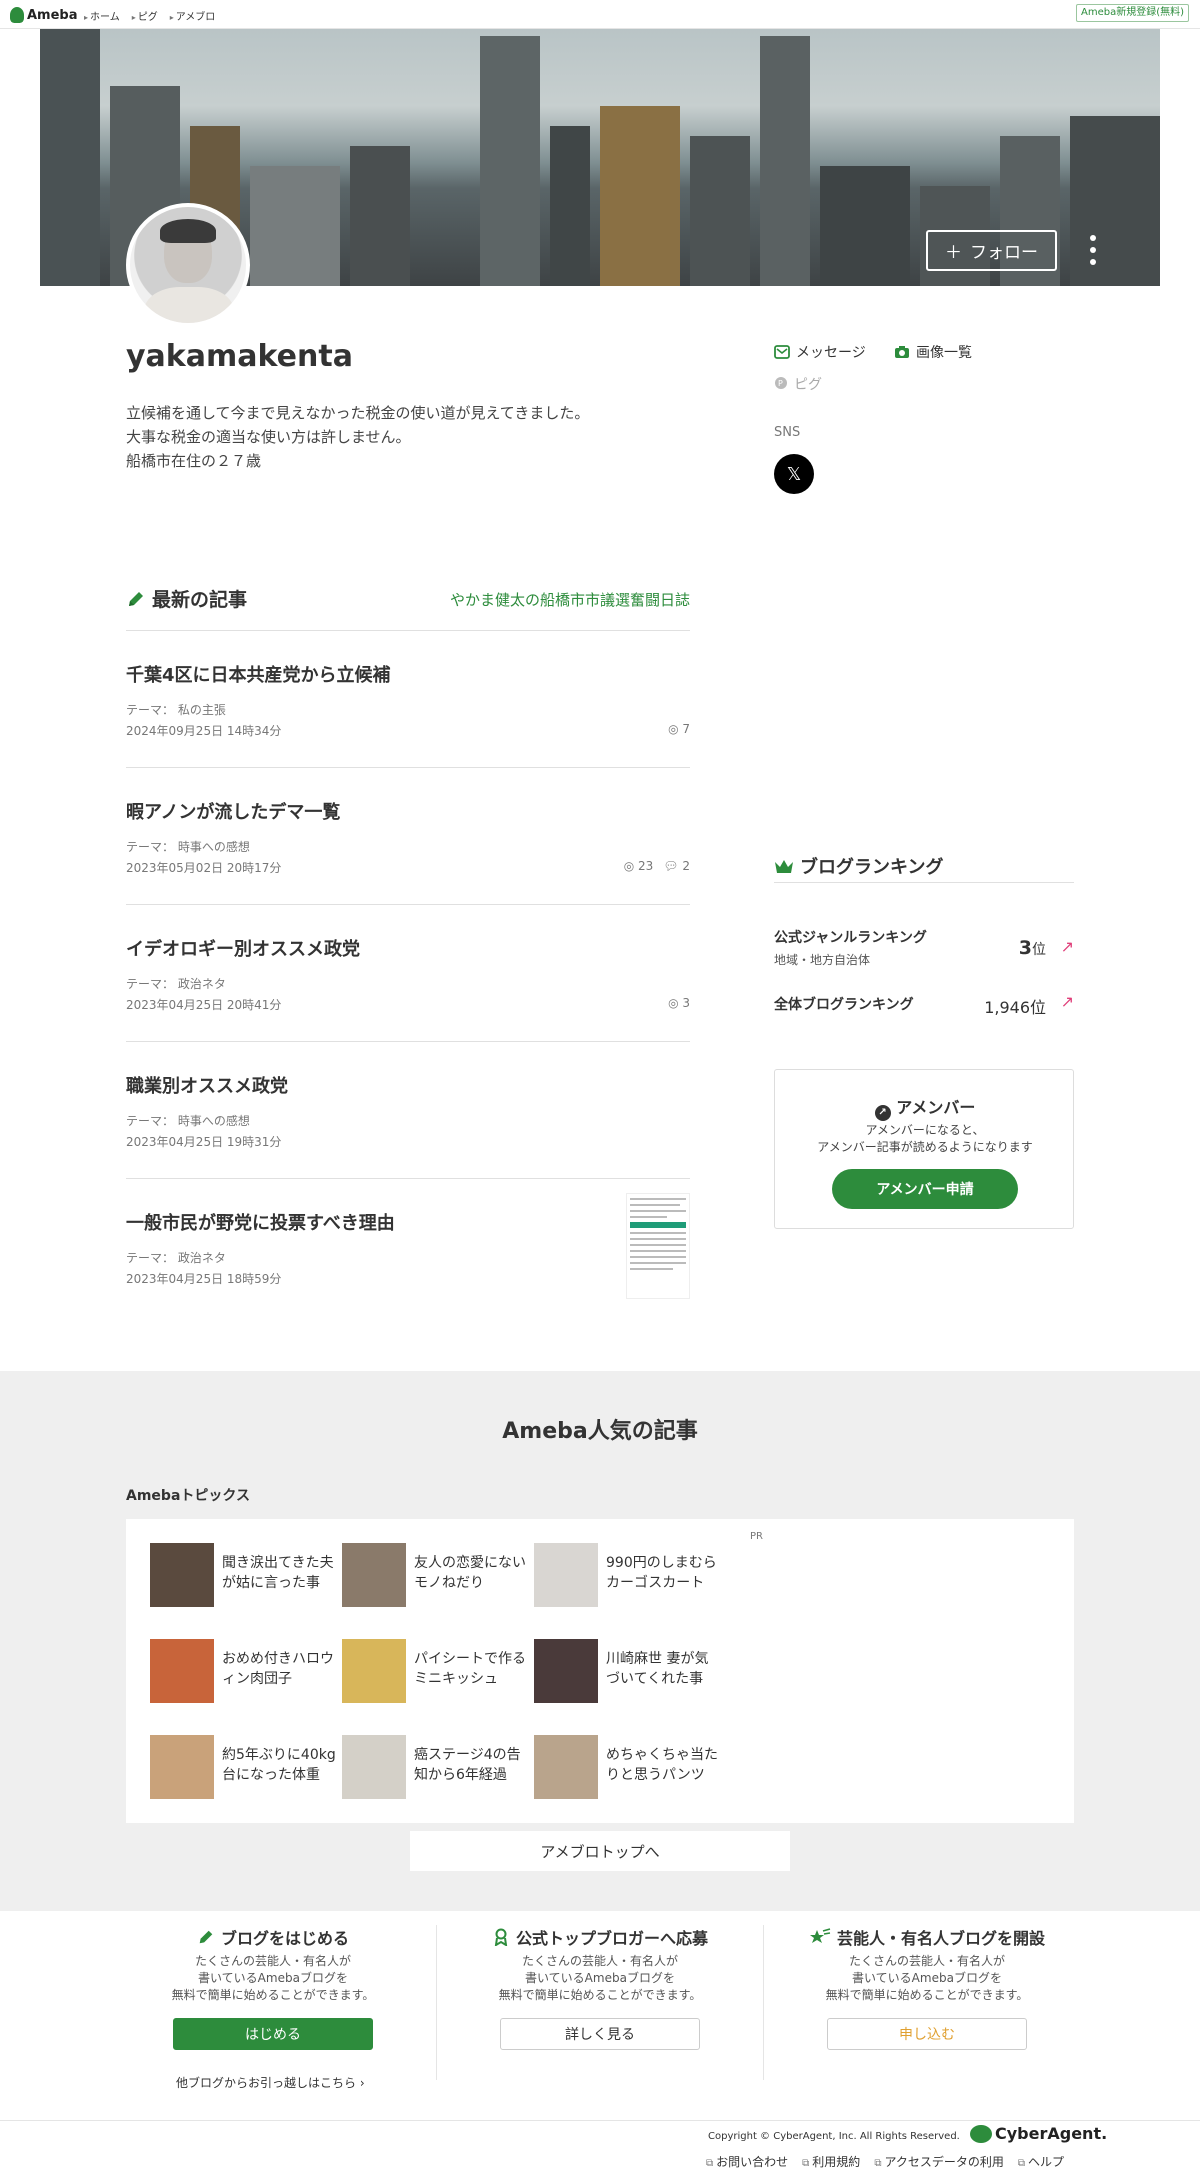 This screenshot has width=1200, height=2175. What do you see at coordinates (944, 353) in the screenshot?
I see `image-list-label: 画像一覧` at bounding box center [944, 353].